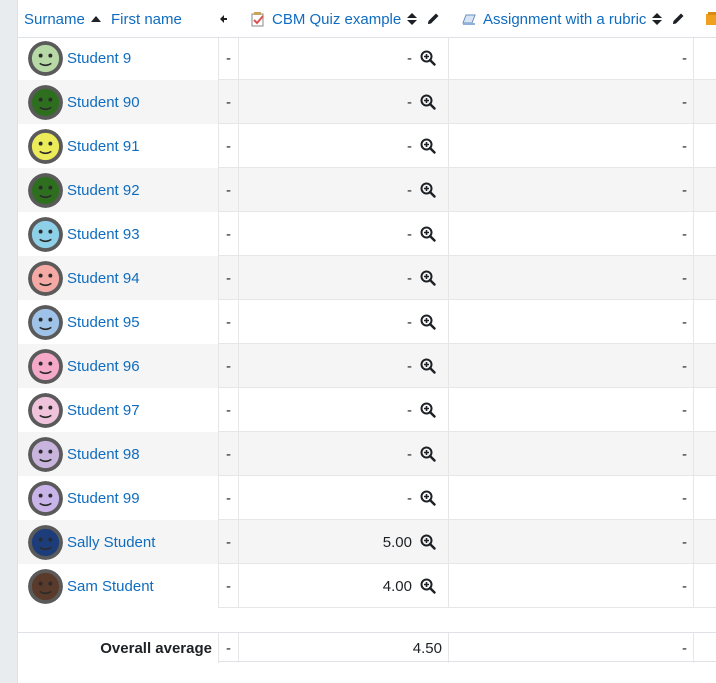 This screenshot has height=683, width=716. Describe the element at coordinates (110, 586) in the screenshot. I see `student-name-link: Sam Student` at that location.